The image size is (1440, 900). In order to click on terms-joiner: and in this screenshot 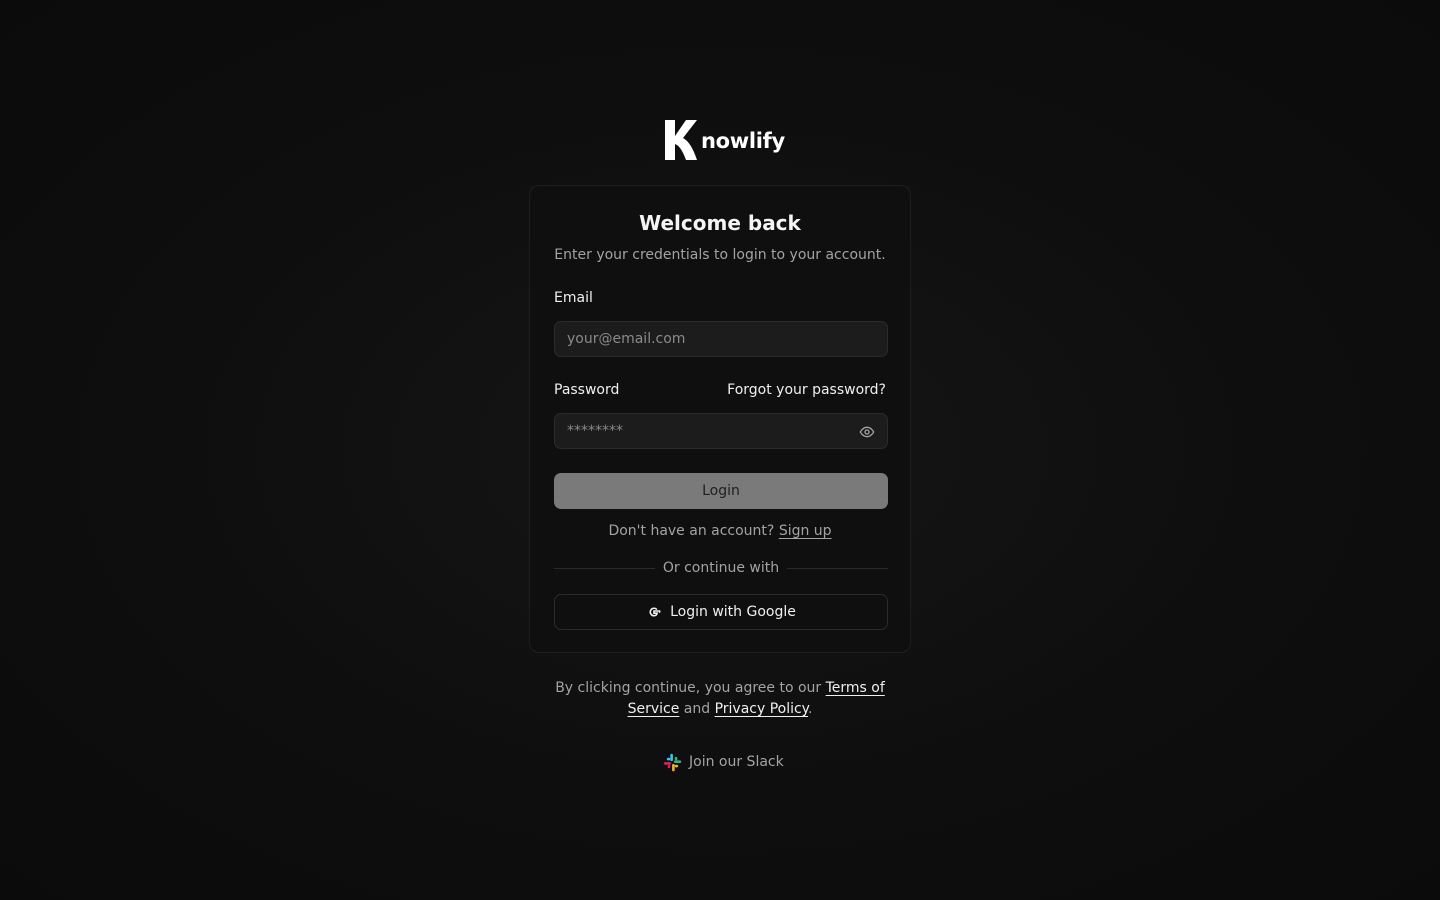, I will do `click(697, 709)`.